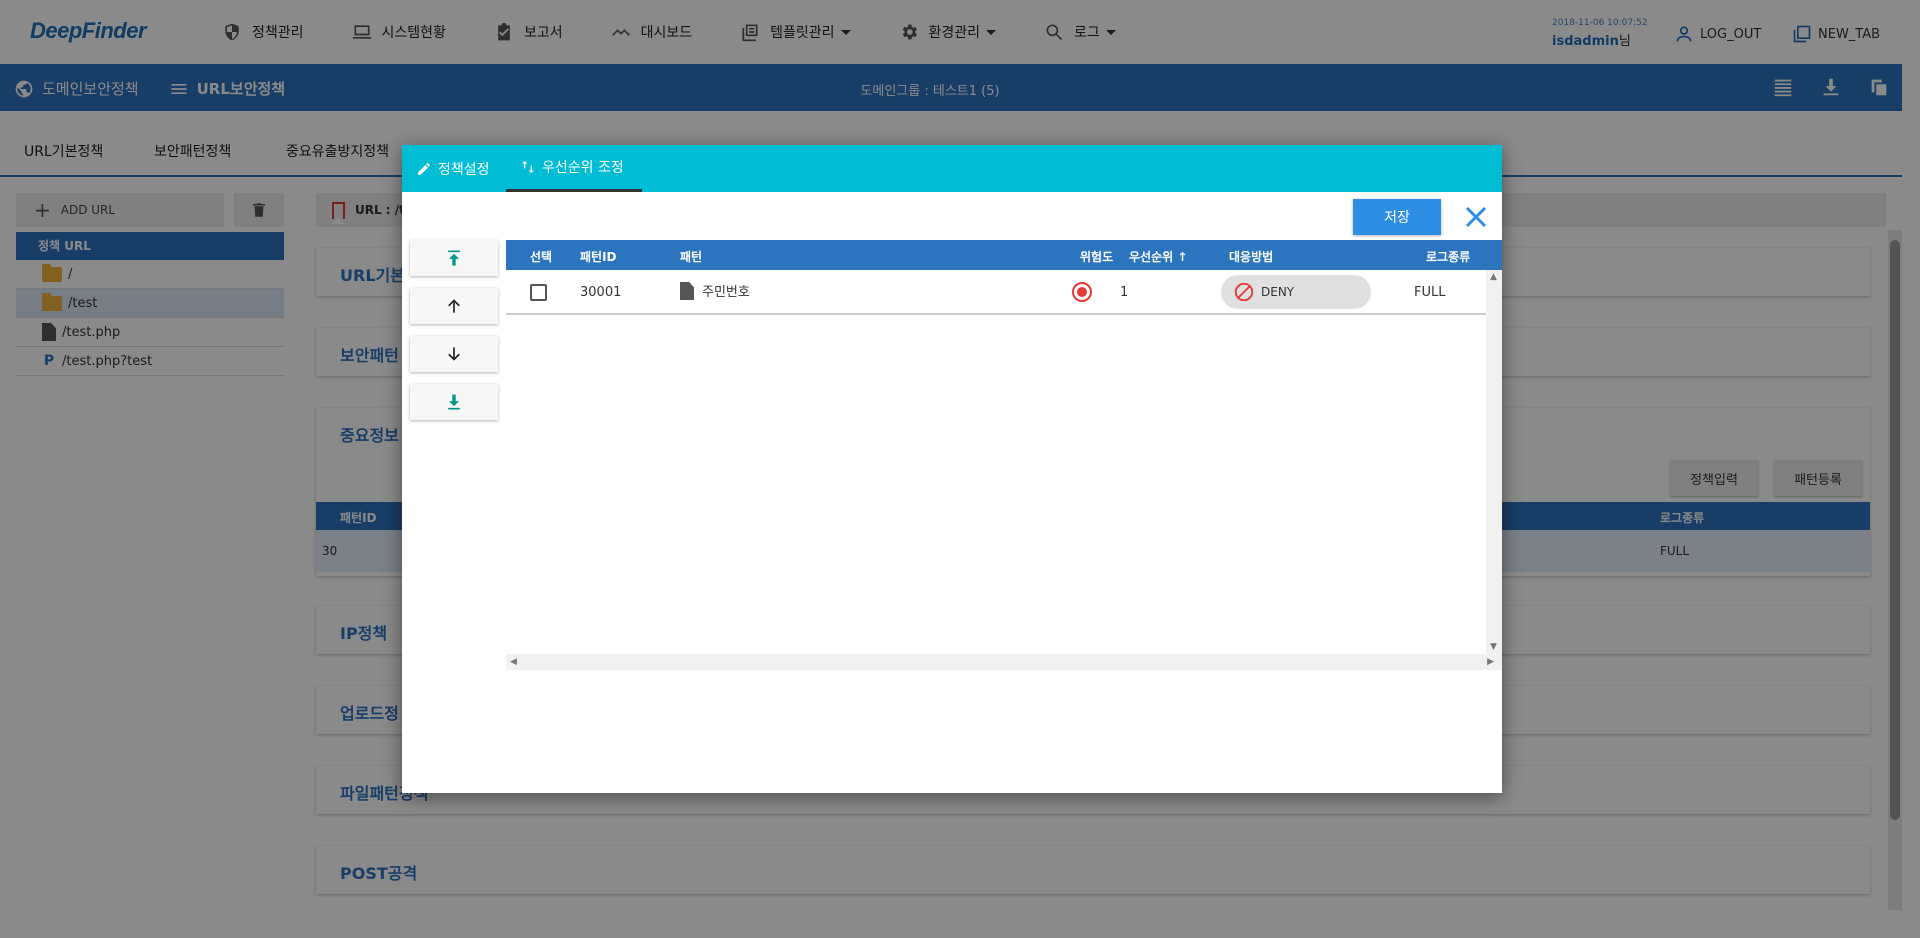 The image size is (1920, 938). I want to click on col-action: 대응방법, so click(1251, 257).